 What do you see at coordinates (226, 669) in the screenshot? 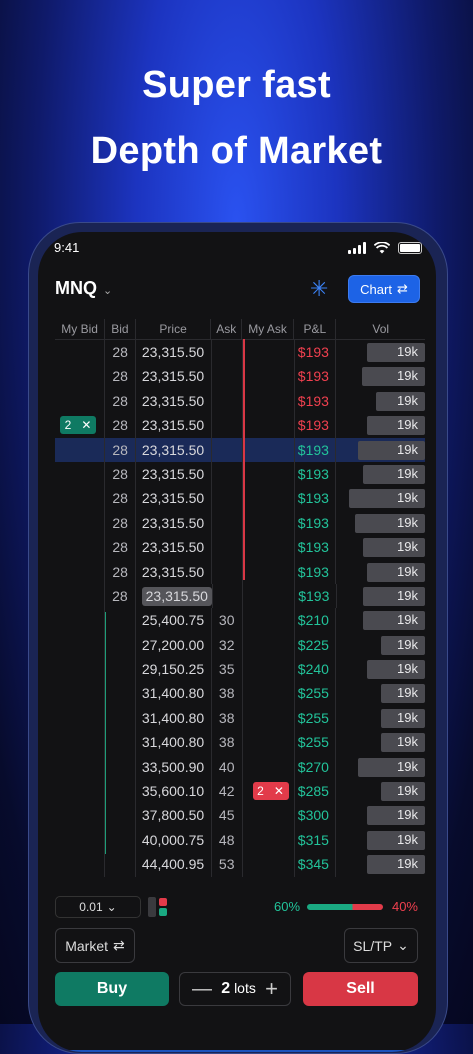
I see `ask-cell: 35` at bounding box center [226, 669].